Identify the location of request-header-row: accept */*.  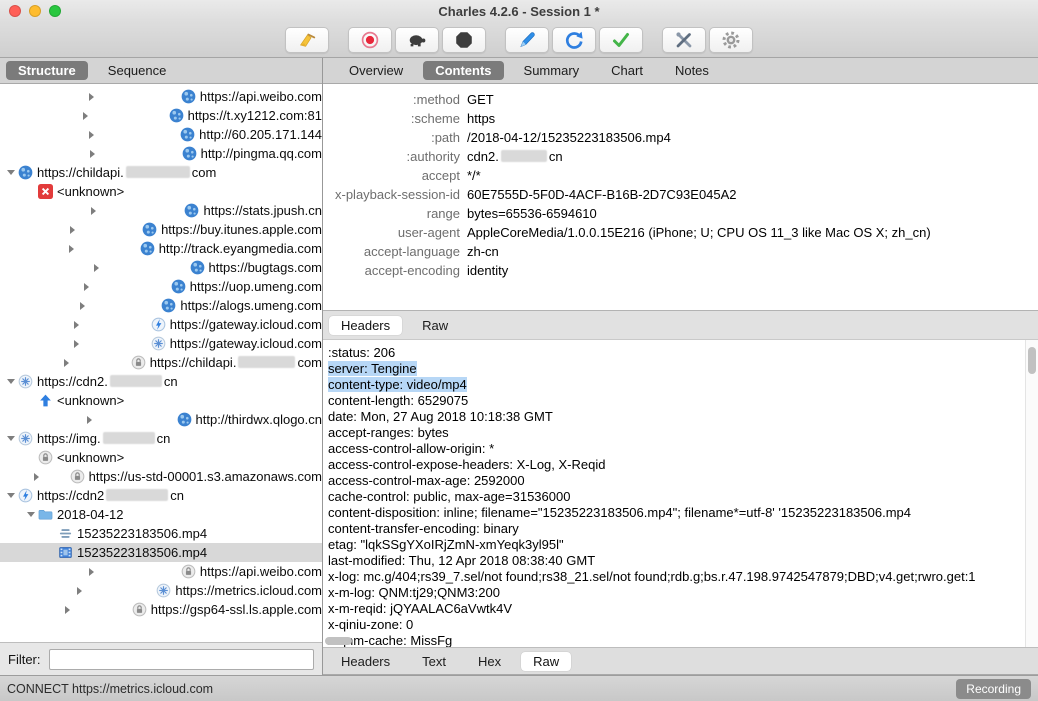
(680, 175).